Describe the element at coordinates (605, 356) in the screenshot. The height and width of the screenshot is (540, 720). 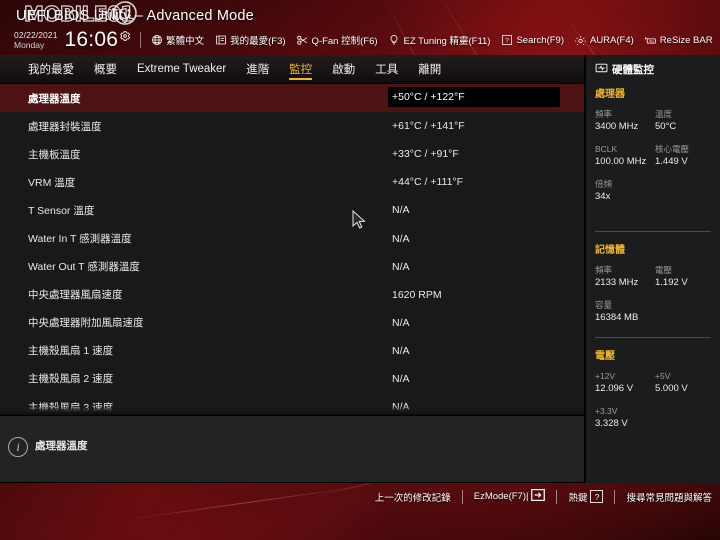
I see `hw-voltage-heading: 電壓` at that location.